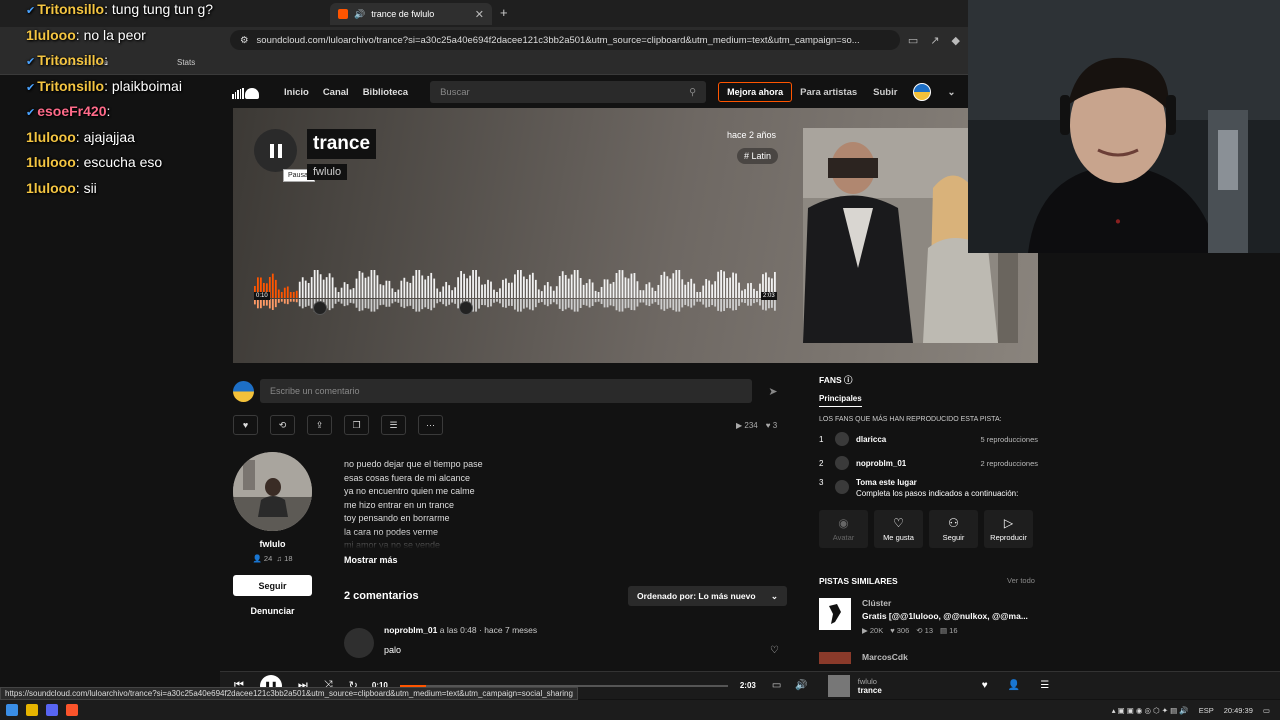 This screenshot has height=720, width=1280. Describe the element at coordinates (282, 425) in the screenshot. I see `repost-button: ⟲` at that location.